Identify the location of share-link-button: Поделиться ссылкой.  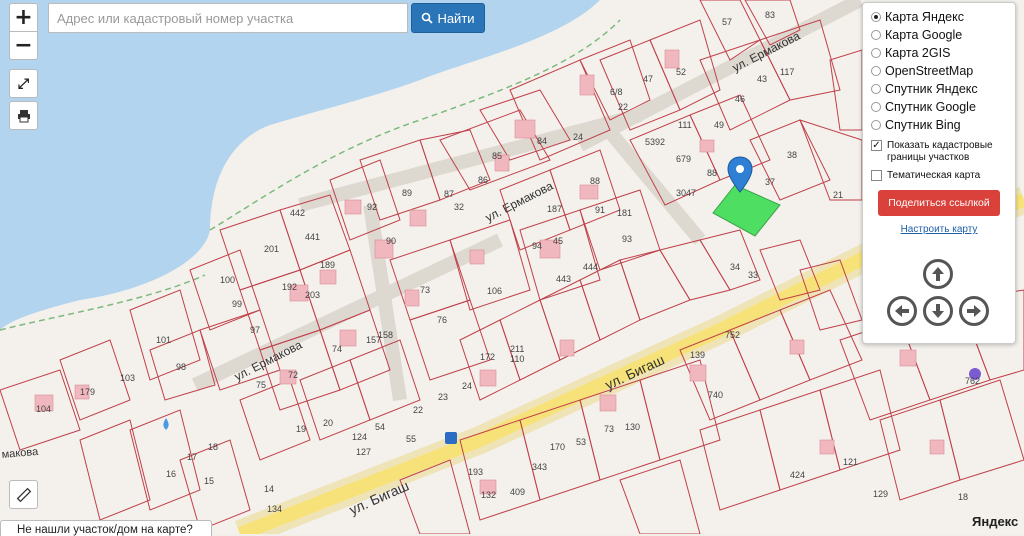
(939, 203).